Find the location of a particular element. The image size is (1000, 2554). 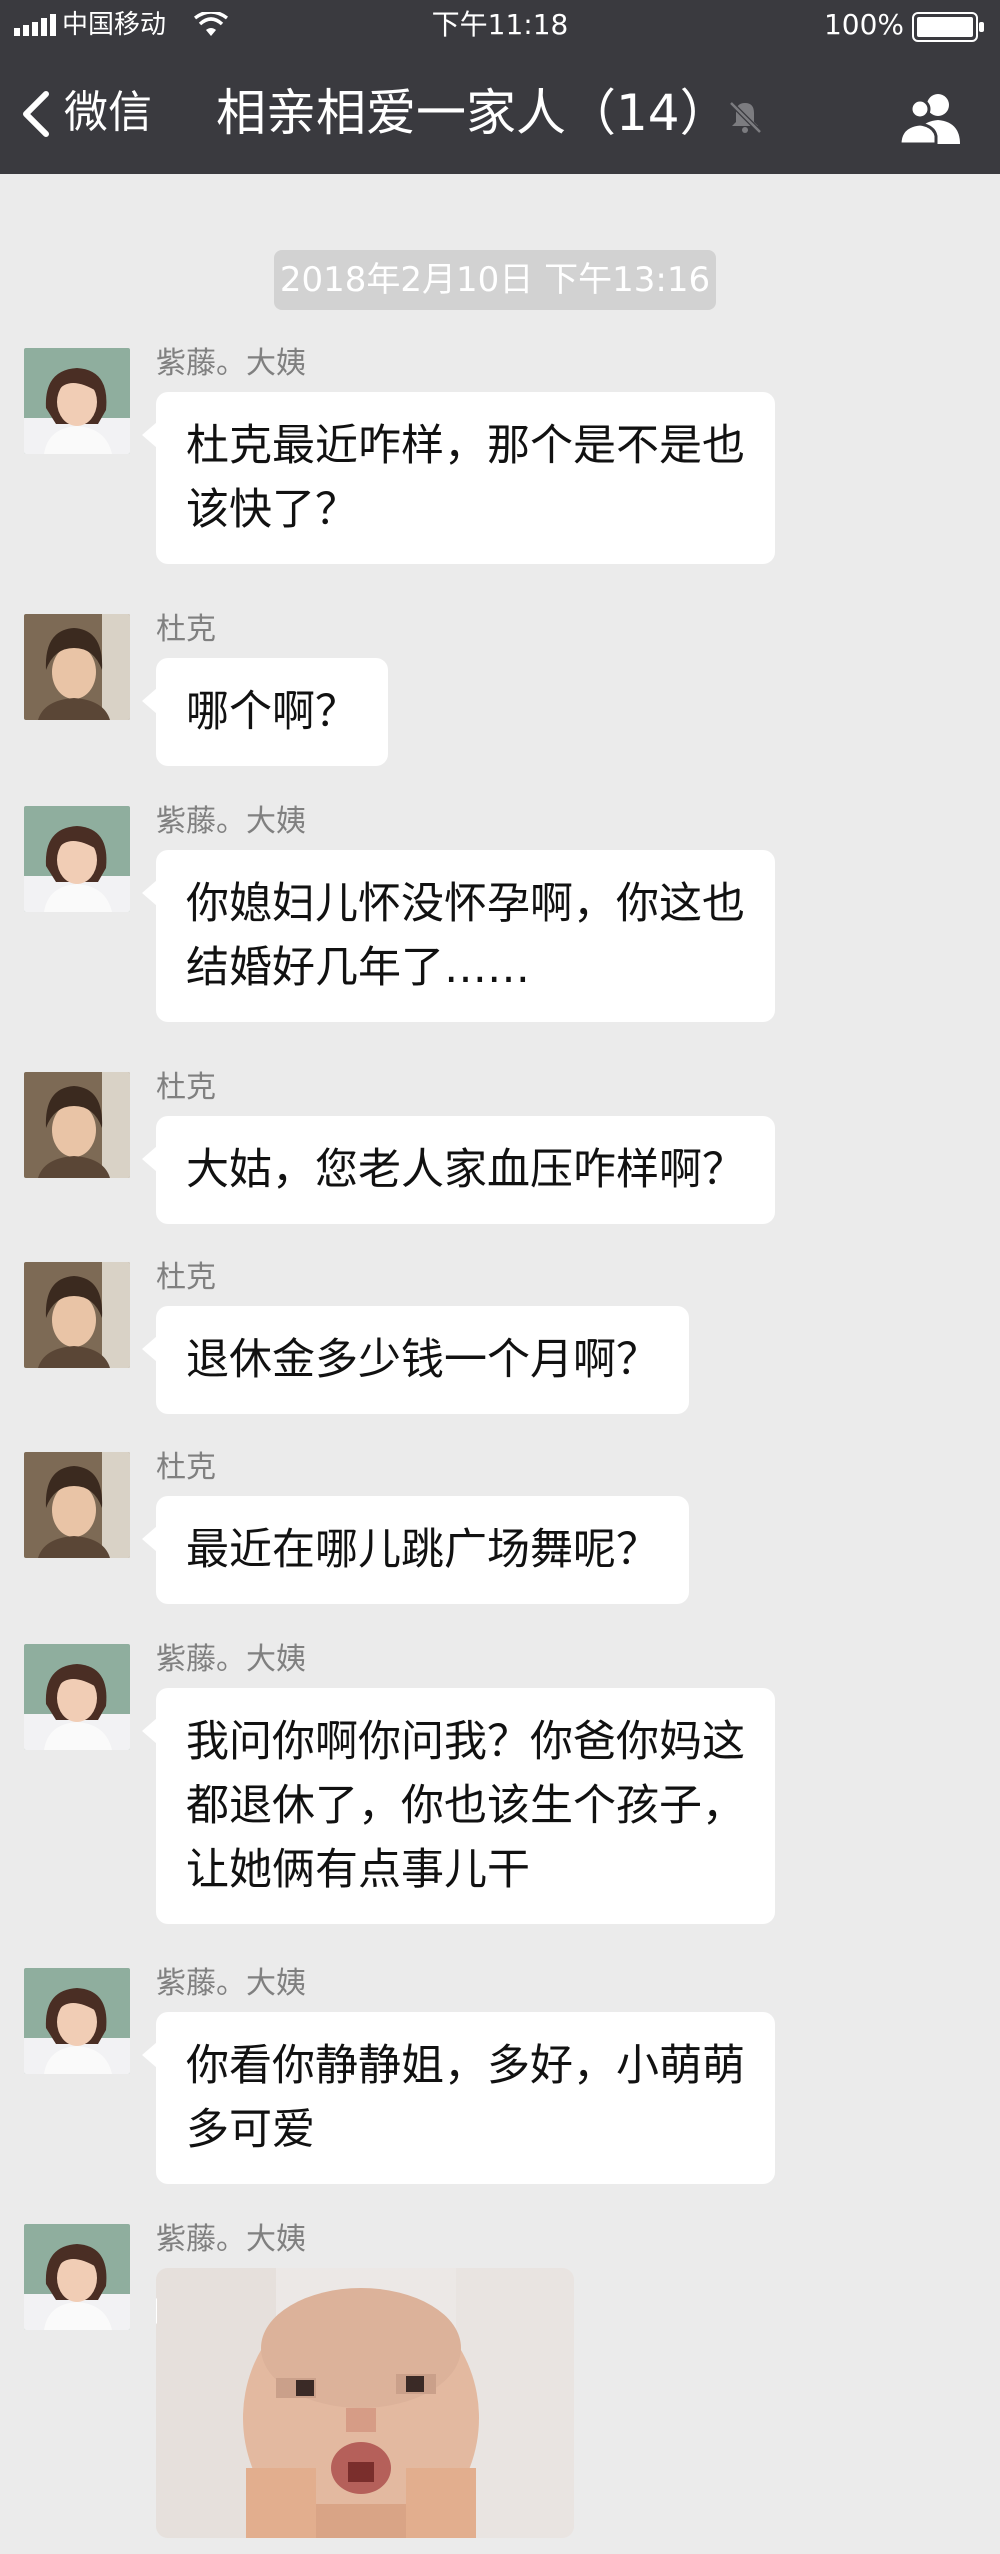

baby-photo is located at coordinates (365, 2403).